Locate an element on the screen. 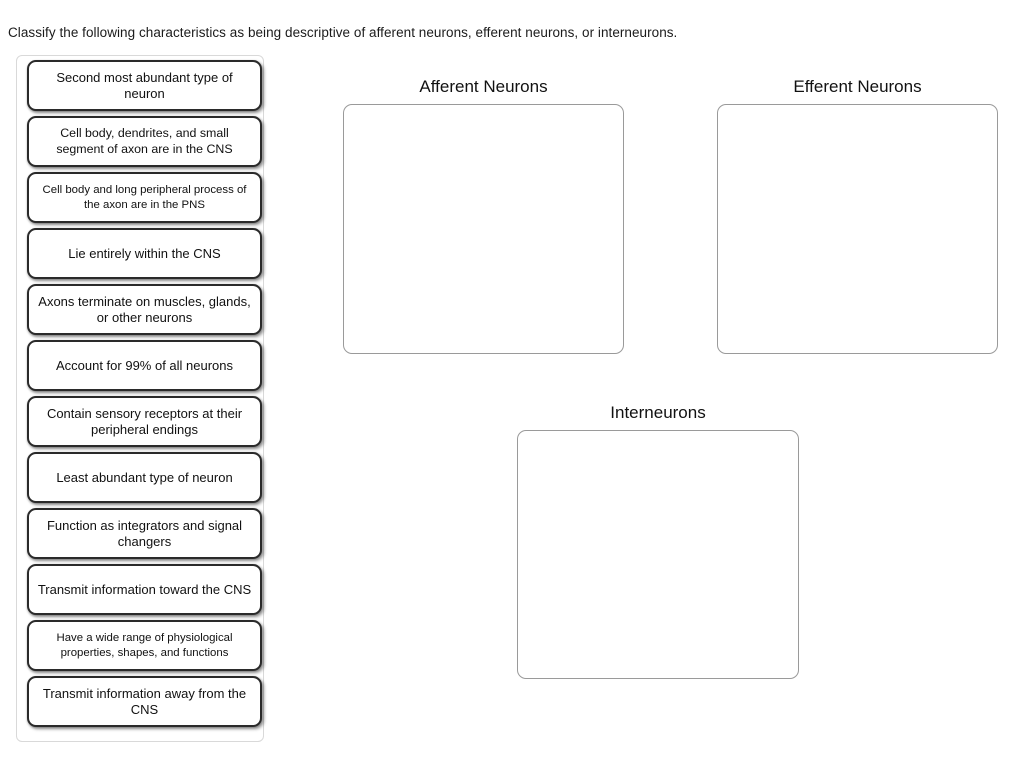 The height and width of the screenshot is (776, 1024). category-title-interneurons: Interneurons is located at coordinates (658, 412).